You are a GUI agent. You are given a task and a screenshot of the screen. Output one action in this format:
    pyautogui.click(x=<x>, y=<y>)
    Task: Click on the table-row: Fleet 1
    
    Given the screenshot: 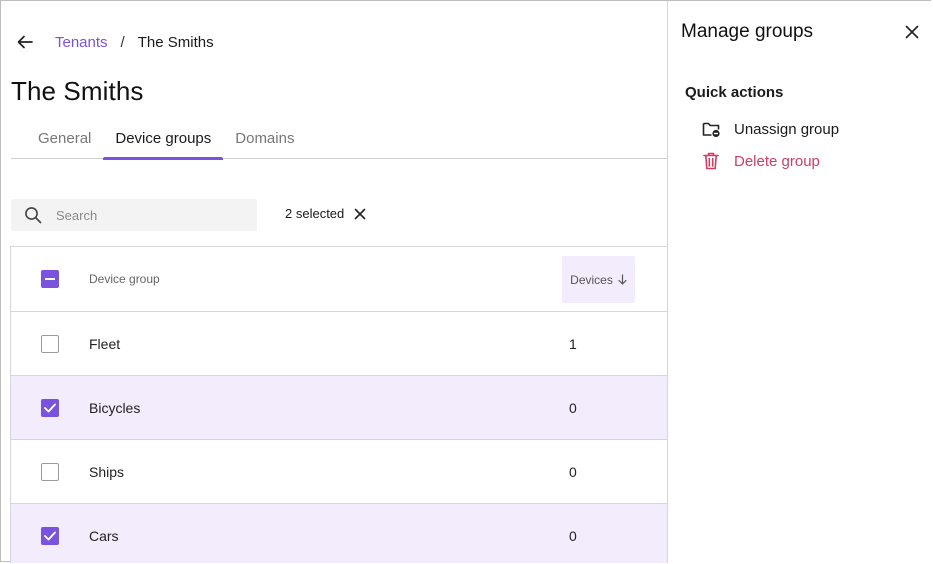 What is the action you would take?
    pyautogui.click(x=339, y=343)
    